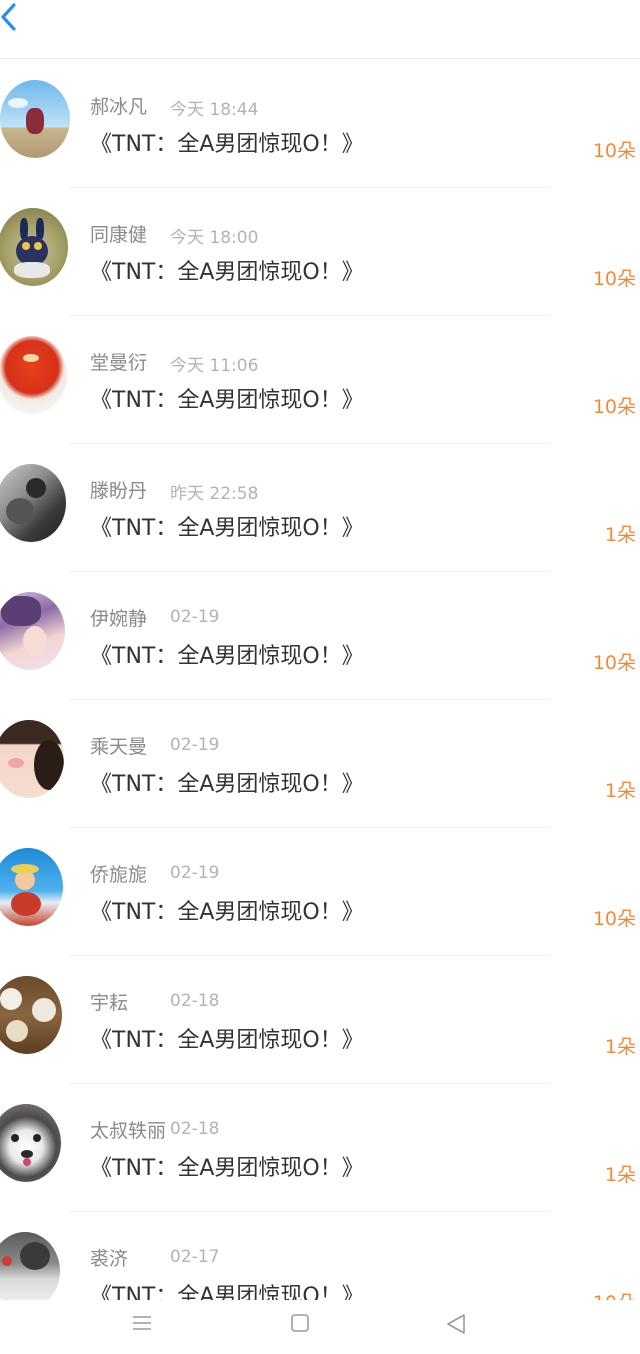 Image resolution: width=640 pixels, height=1354 pixels. What do you see at coordinates (456, 1324) in the screenshot?
I see `back-triangle-icon` at bounding box center [456, 1324].